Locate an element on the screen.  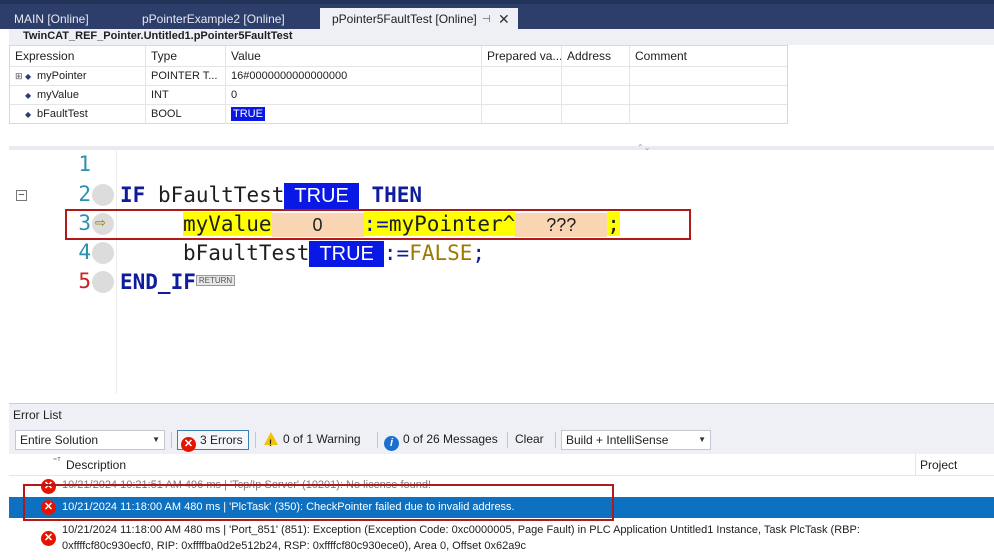
code-line-2: IF bFaultTest TRUE THEN is located at coordinates (271, 195).